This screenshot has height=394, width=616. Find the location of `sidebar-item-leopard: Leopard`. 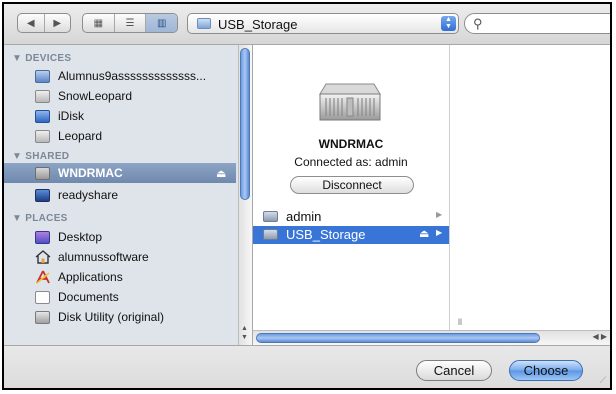

sidebar-item-leopard: Leopard is located at coordinates (120, 136).